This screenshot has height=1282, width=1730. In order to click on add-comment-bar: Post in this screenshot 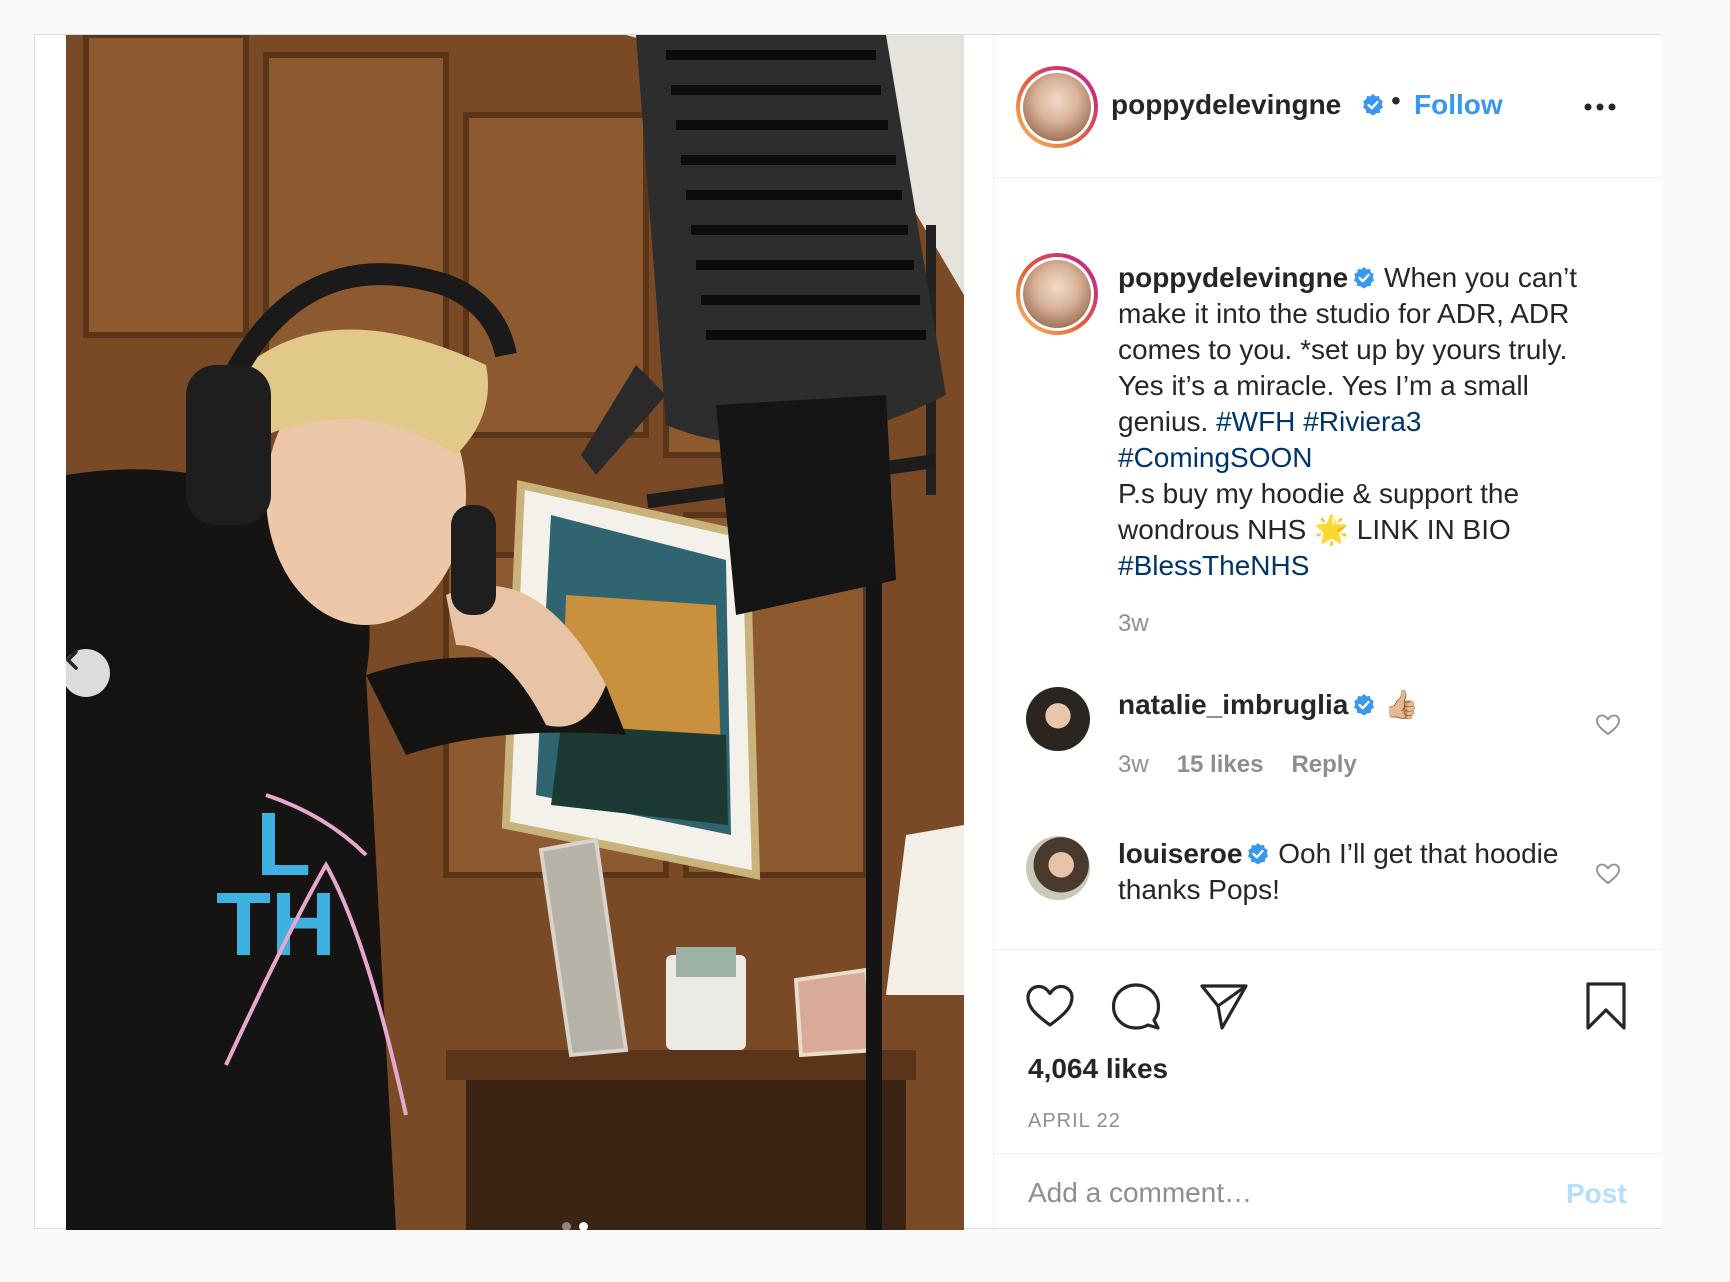, I will do `click(1327, 1191)`.